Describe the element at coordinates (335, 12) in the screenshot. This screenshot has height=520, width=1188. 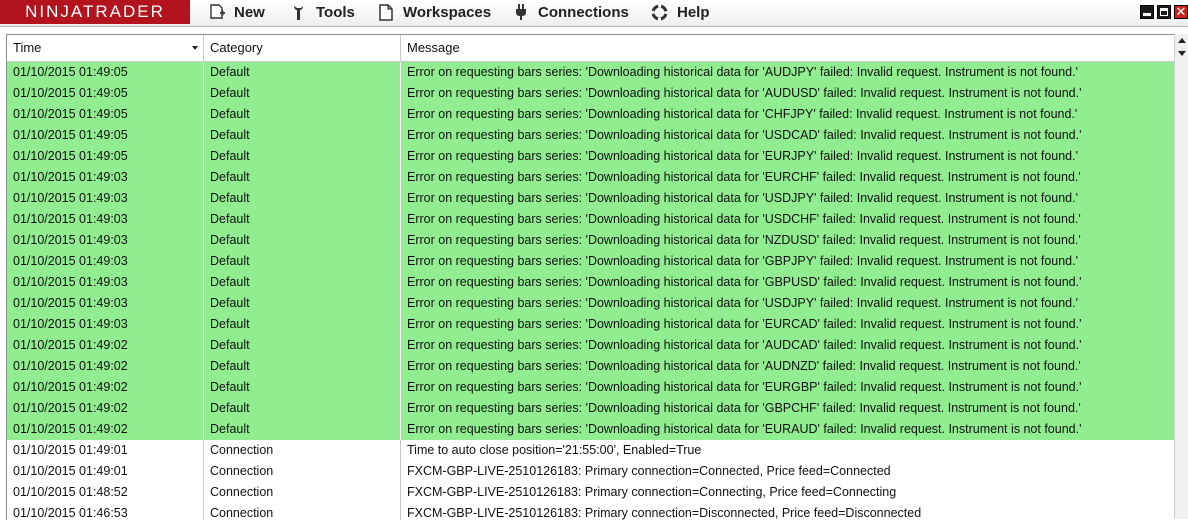
I see `menu-tools-label: Tools` at that location.